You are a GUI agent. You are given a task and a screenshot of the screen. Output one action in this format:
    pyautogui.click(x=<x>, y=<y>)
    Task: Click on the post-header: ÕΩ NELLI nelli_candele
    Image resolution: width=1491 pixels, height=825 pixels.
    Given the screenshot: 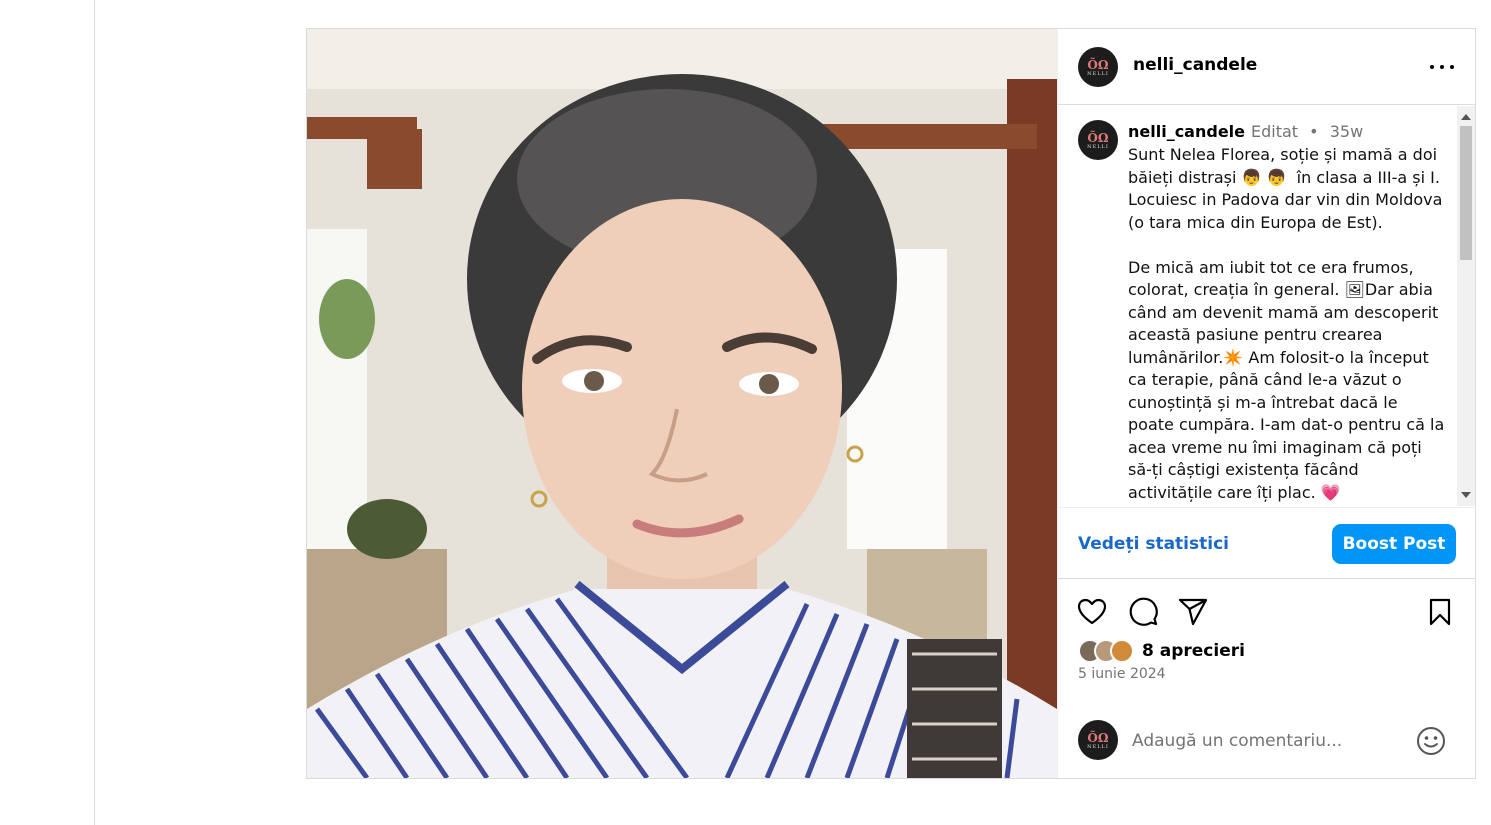 What is the action you would take?
    pyautogui.click(x=1267, y=67)
    